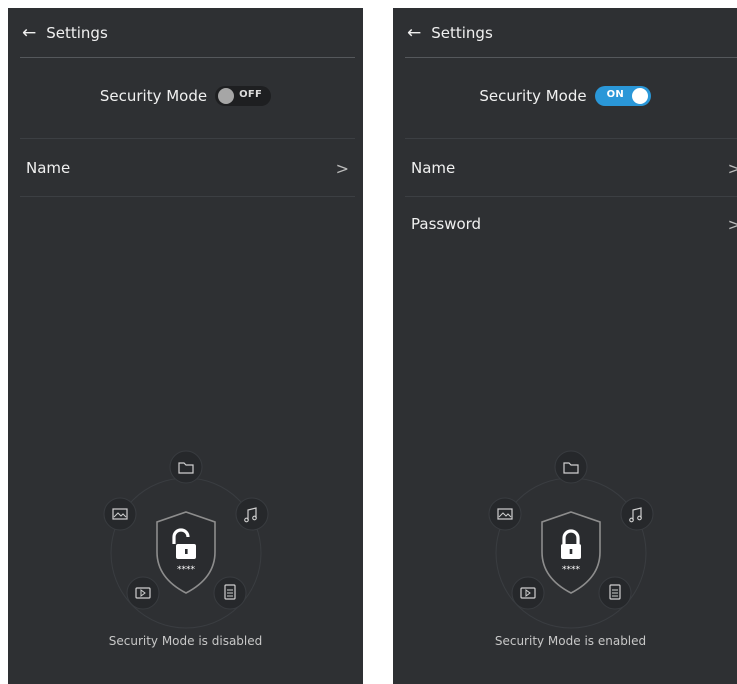 This screenshot has height=684, width=737. Describe the element at coordinates (185, 641) in the screenshot. I see `security-status-text: Security Mode is disabled` at that location.